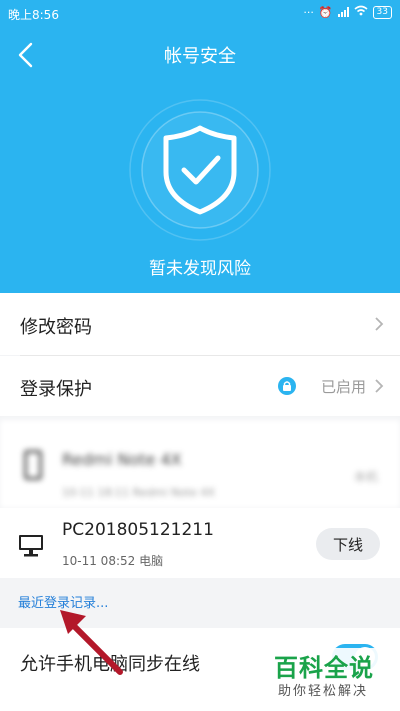 The width and height of the screenshot is (400, 711). I want to click on security-status-text: 暂未发现风险, so click(200, 269).